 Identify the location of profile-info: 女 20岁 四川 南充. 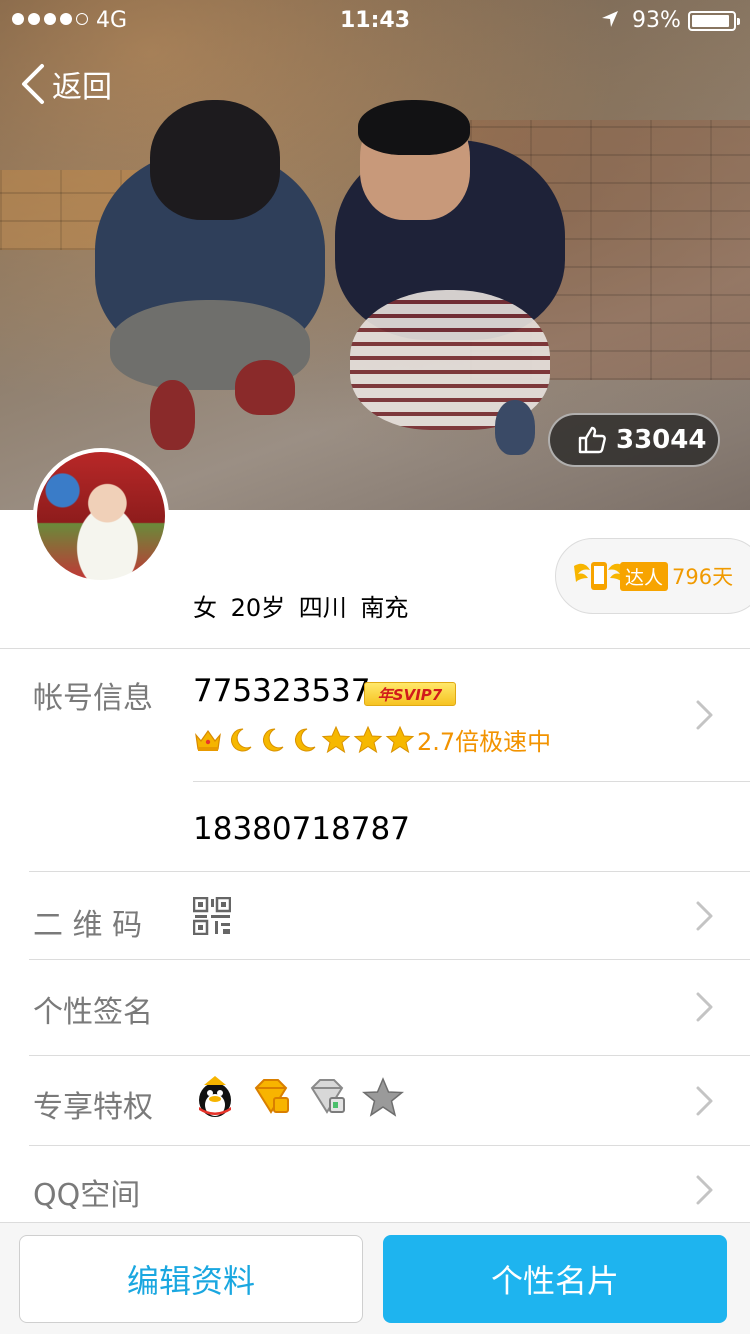
(301, 608).